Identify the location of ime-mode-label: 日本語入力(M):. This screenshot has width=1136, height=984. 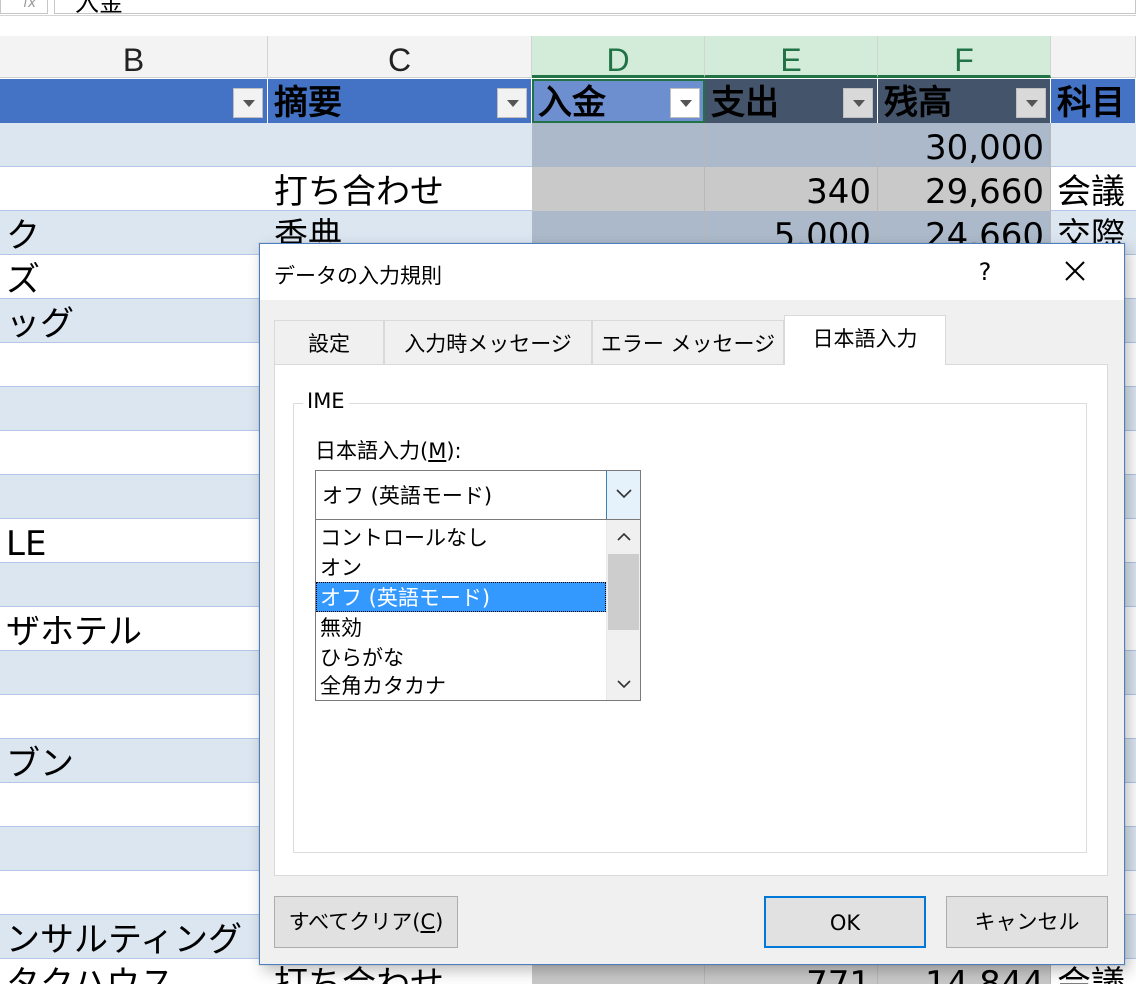
(388, 451).